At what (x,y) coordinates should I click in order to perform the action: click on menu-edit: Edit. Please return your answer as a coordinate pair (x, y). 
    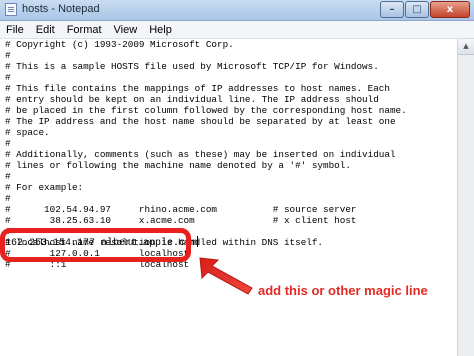
    Looking at the image, I should click on (45, 30).